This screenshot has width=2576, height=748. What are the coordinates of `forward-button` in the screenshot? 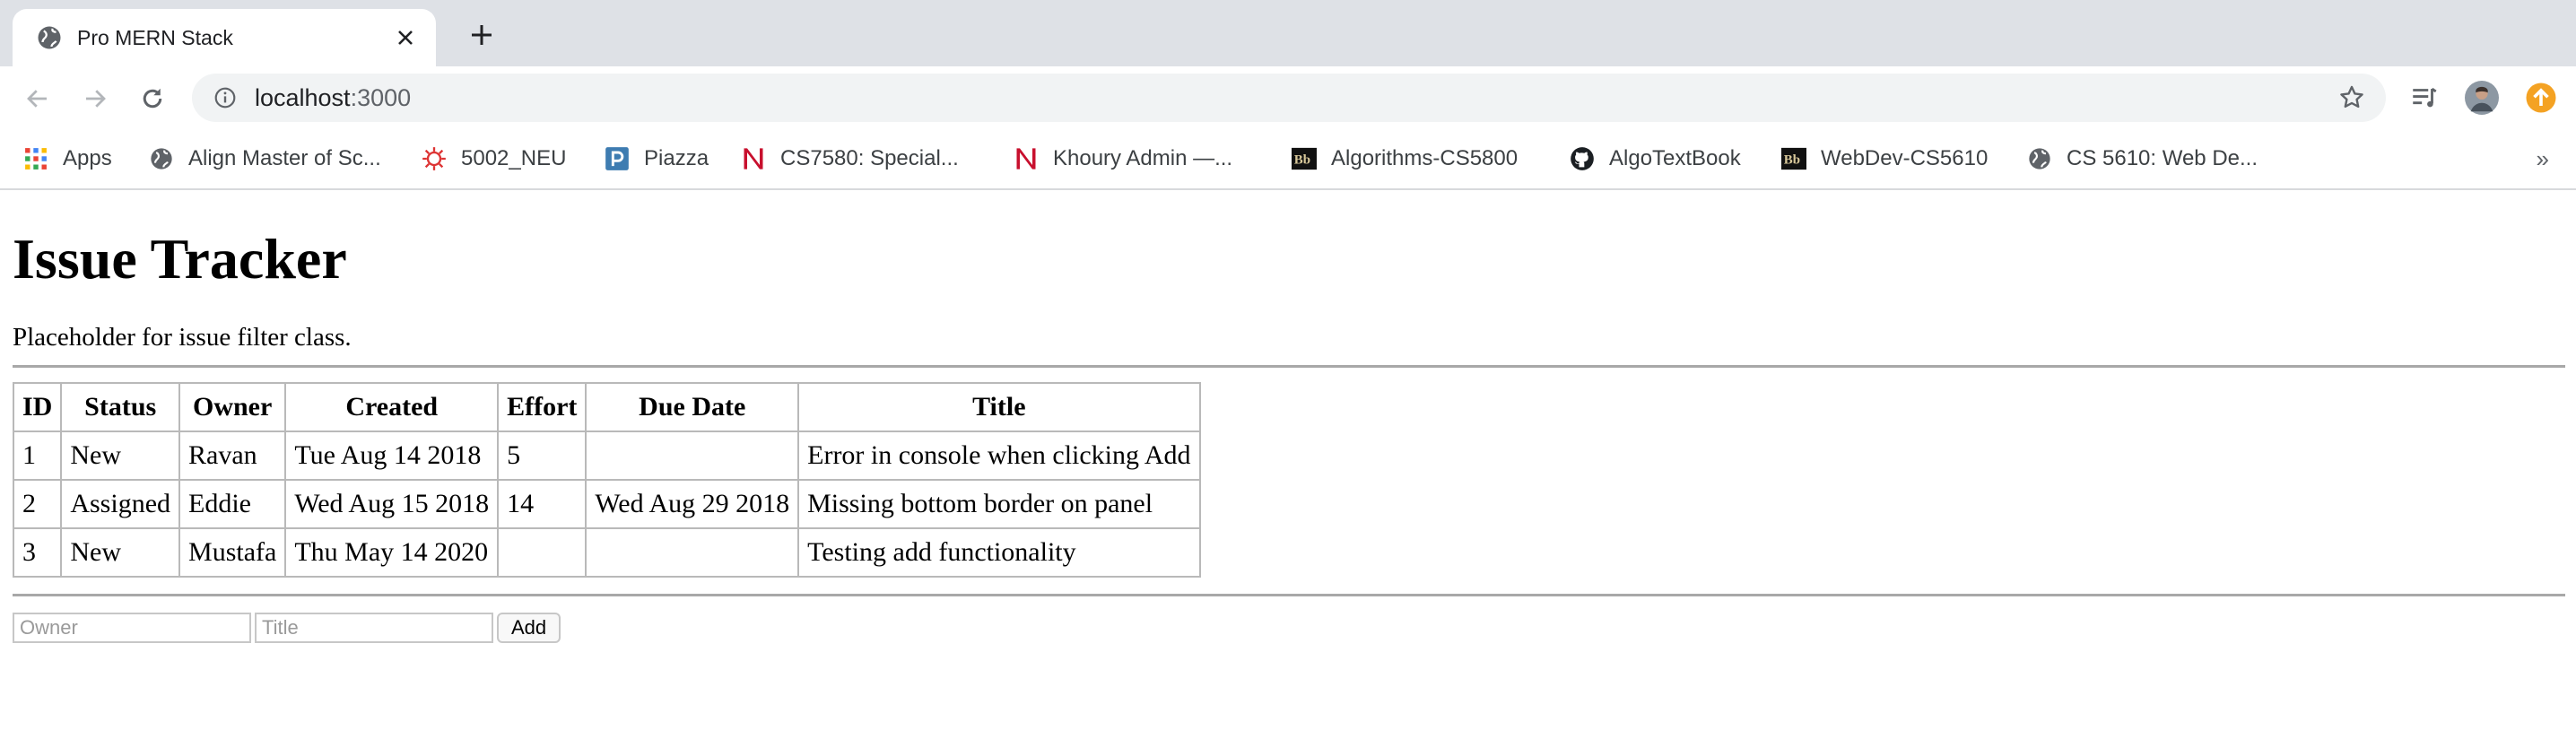 It's located at (95, 99).